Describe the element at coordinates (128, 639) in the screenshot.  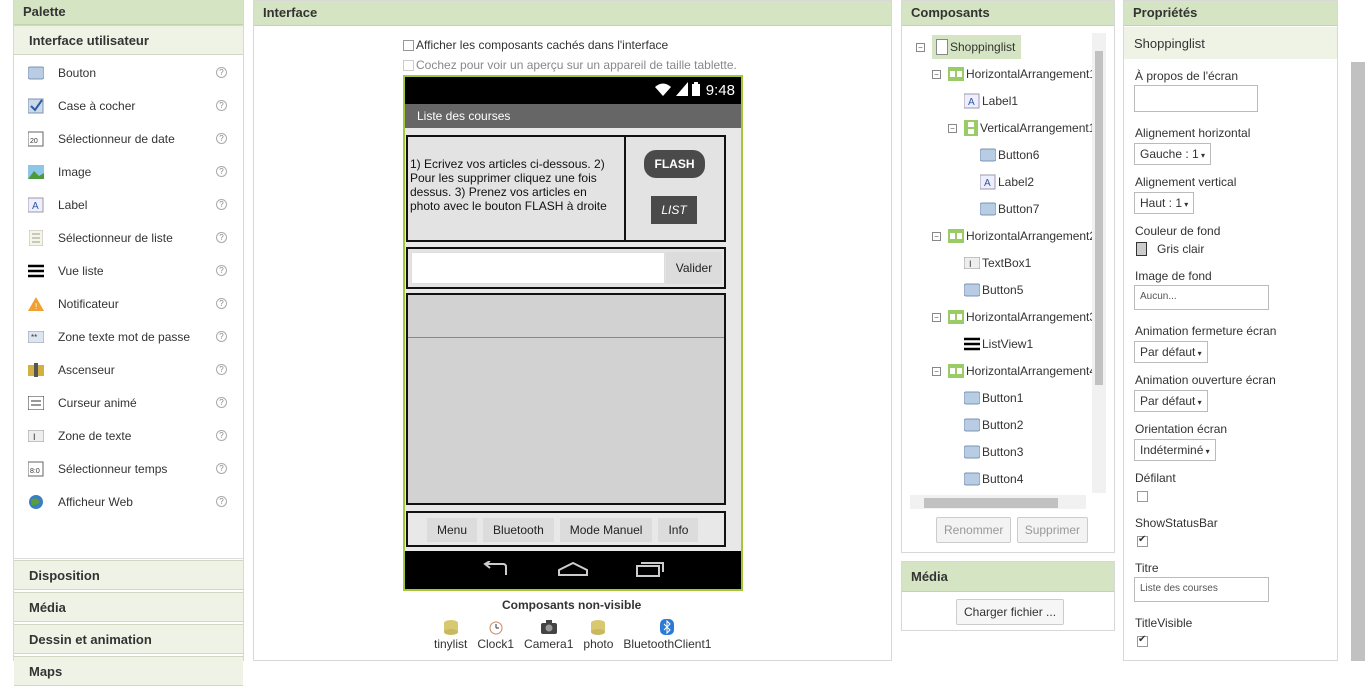
I see `category-drawing: Dessin et animation` at that location.